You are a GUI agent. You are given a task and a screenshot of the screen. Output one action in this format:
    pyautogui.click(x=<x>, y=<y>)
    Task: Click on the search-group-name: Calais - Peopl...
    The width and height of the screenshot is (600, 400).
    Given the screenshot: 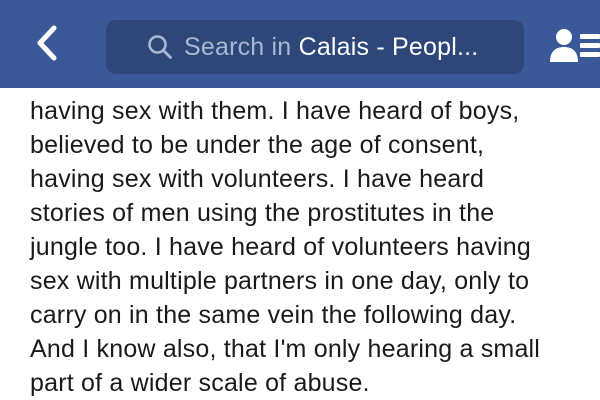 What is the action you would take?
    pyautogui.click(x=388, y=46)
    